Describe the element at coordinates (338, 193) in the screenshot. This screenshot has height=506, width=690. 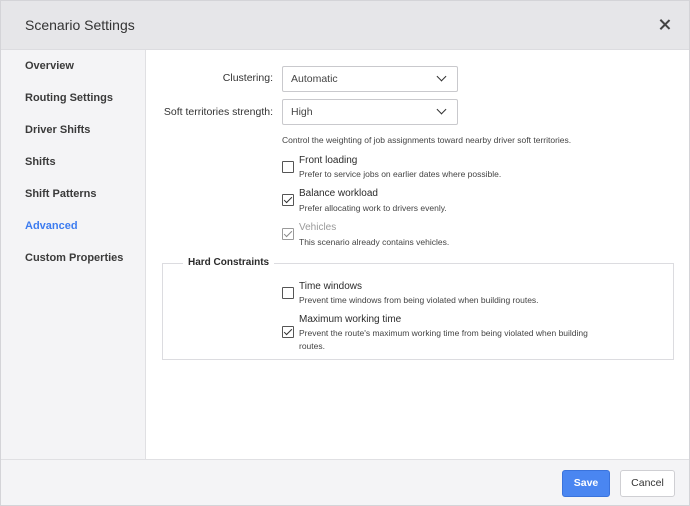
I see `balance-workload-title: Balance workload` at that location.